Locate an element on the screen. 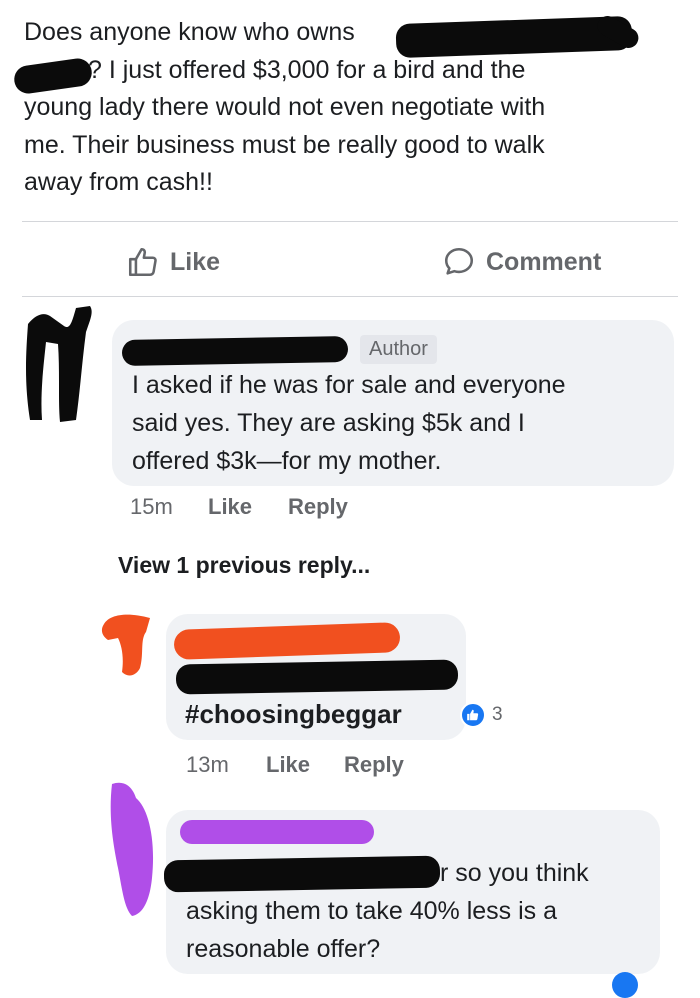 The width and height of the screenshot is (700, 998). like-reaction-icon is located at coordinates (473, 715).